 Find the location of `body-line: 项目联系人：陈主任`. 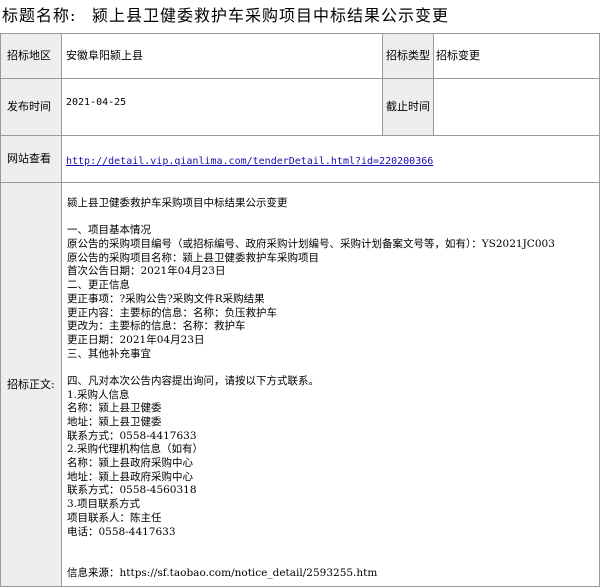

body-line: 项目联系人：陈主任 is located at coordinates (114, 517).